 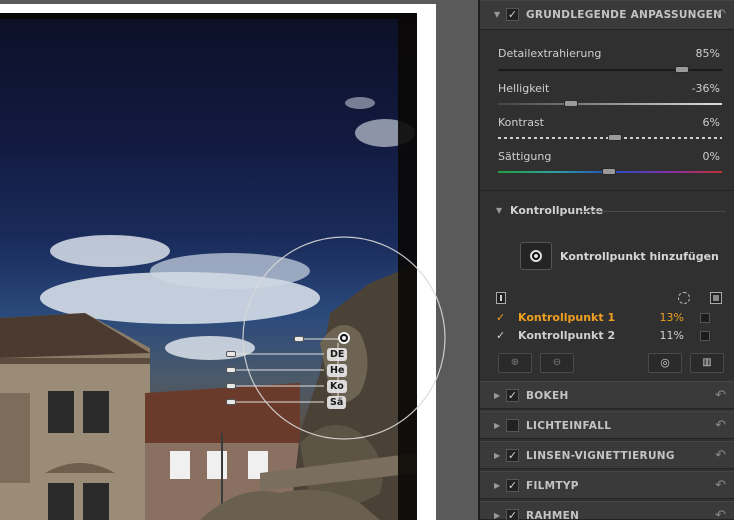 I want to click on section-vignette-checkbox: ✓, so click(x=512, y=455).